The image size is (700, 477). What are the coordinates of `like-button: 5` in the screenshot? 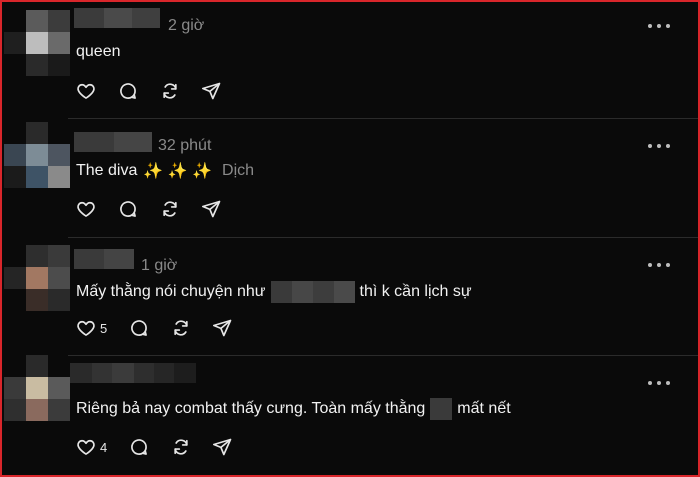 It's located at (91, 328).